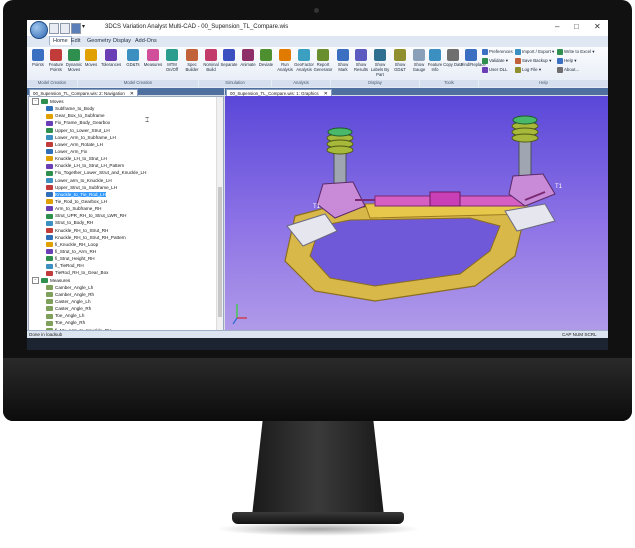  What do you see at coordinates (111, 58) in the screenshot?
I see `ribbon-button-tolerances: Tolerances` at bounding box center [111, 58].